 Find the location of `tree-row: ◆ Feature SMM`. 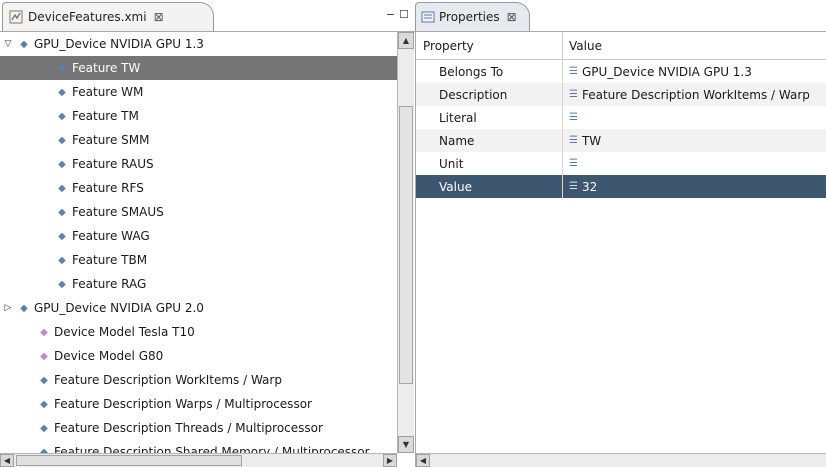

tree-row: ◆ Feature SMM is located at coordinates (198, 140).